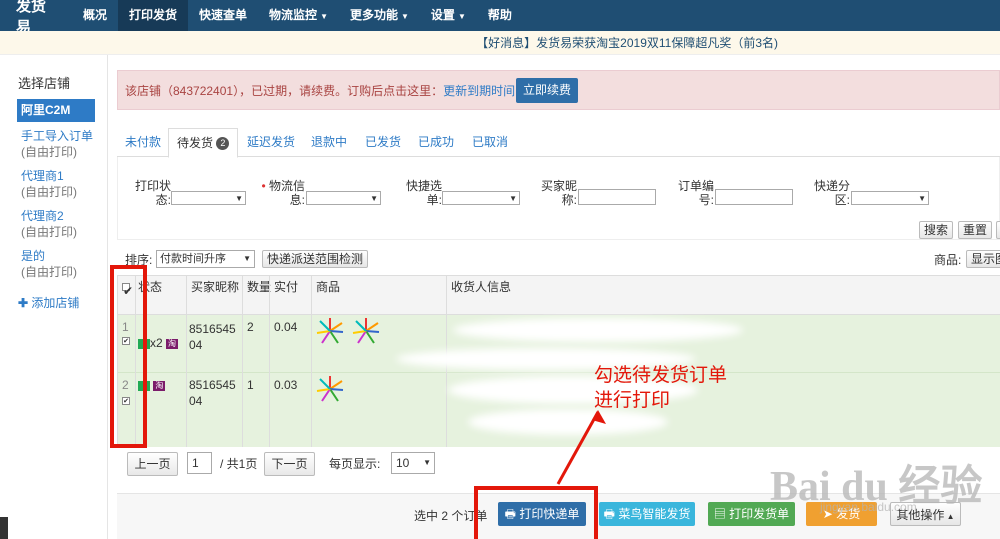  What do you see at coordinates (329, 142) in the screenshot?
I see `tab-refunding: 退款中` at bounding box center [329, 142].